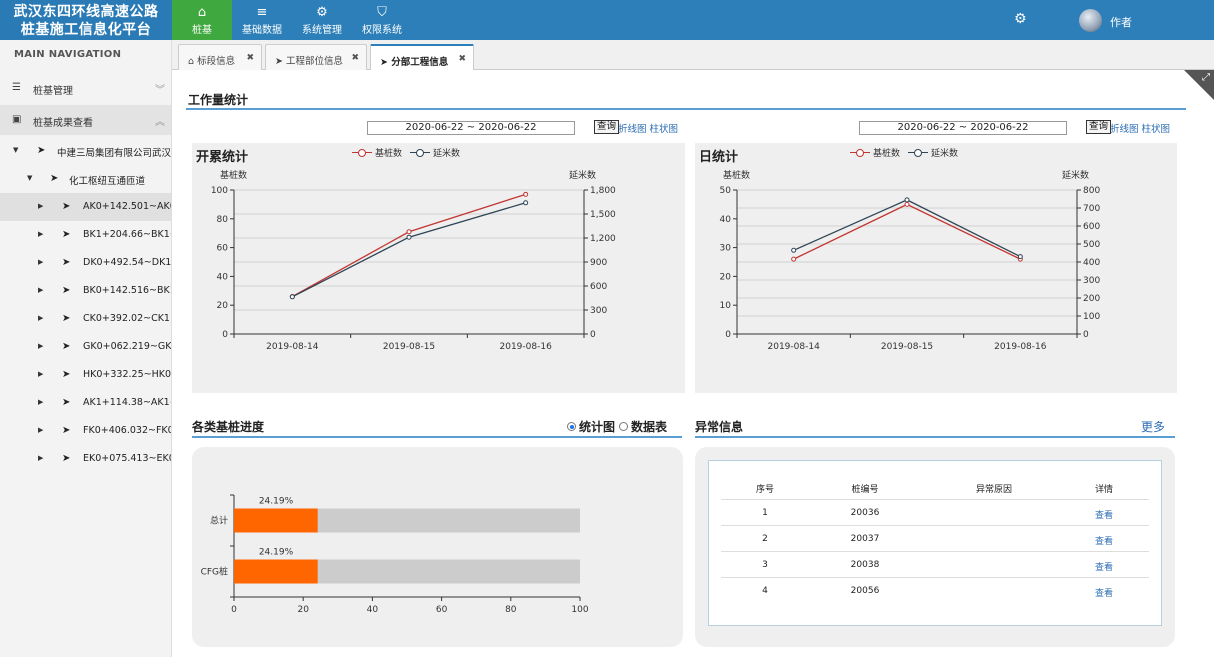 The width and height of the screenshot is (1214, 657). I want to click on tree-node-segment: ▶ ➤ BK1+204.66~BK1+, so click(85, 235).